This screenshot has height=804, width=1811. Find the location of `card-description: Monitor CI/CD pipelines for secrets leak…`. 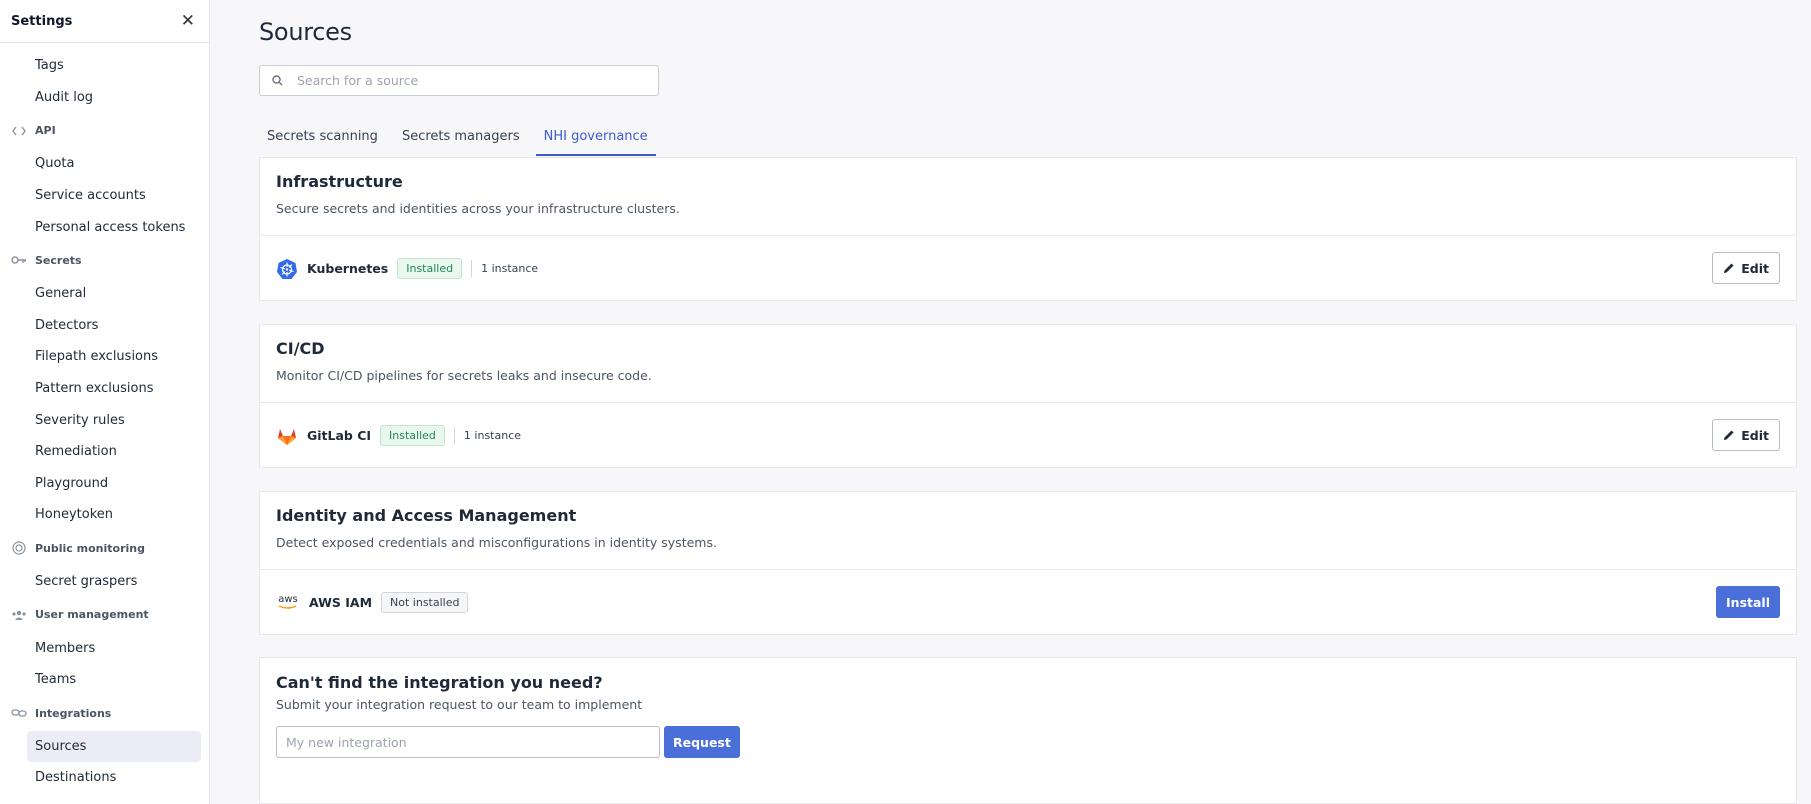

card-description: Monitor CI/CD pipelines for secrets leak… is located at coordinates (464, 375).